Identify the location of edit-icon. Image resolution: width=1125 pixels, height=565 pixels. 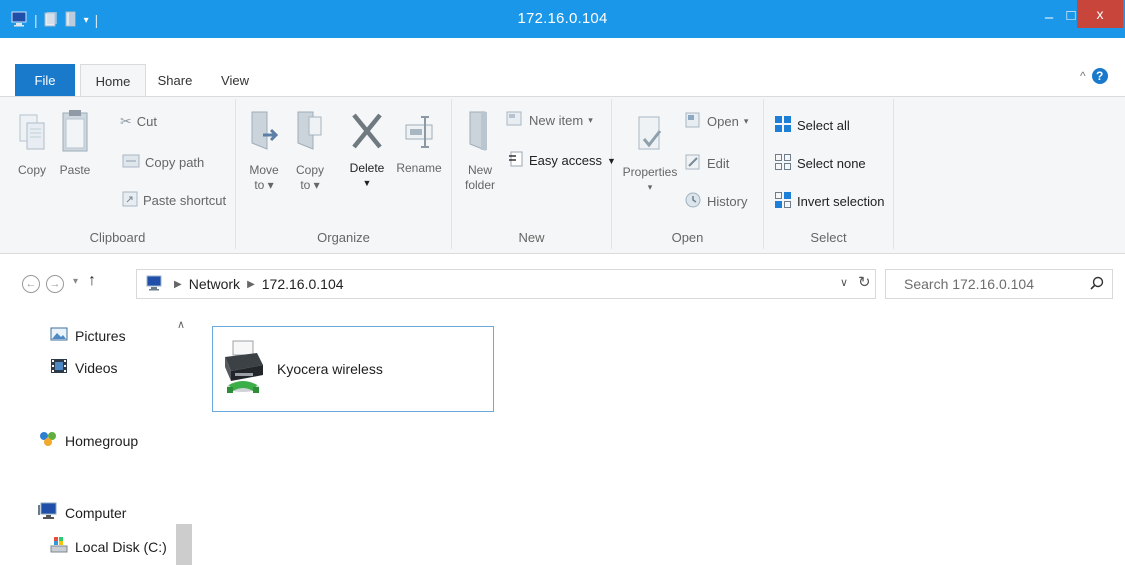
(693, 163).